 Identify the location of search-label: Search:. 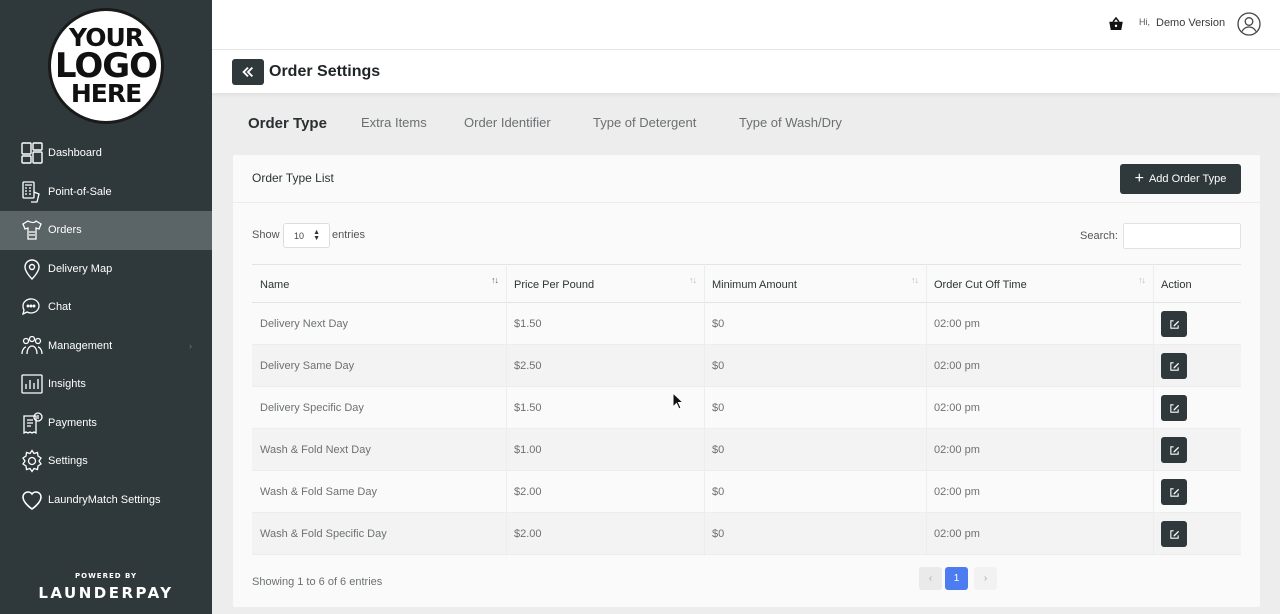
(1099, 236).